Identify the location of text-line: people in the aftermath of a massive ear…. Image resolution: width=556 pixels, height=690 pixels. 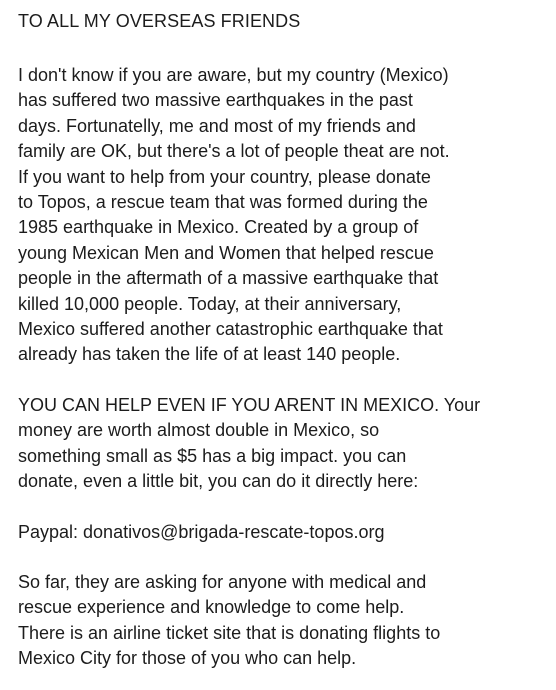
(228, 278).